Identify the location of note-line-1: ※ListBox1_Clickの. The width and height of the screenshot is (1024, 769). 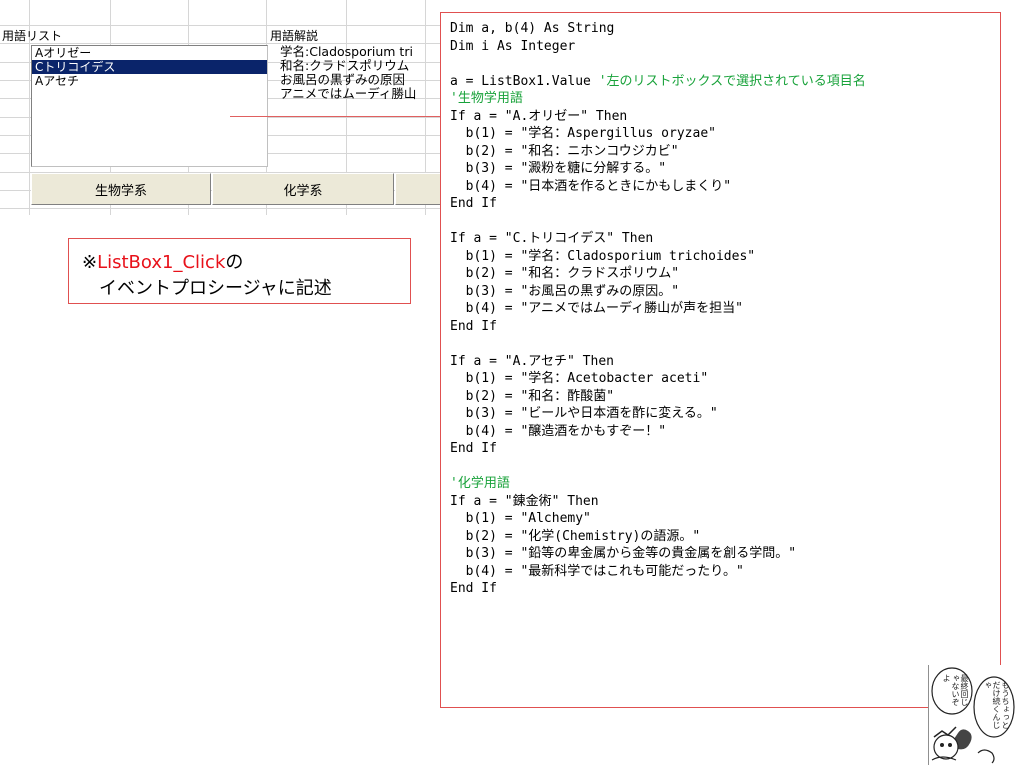
(162, 261).